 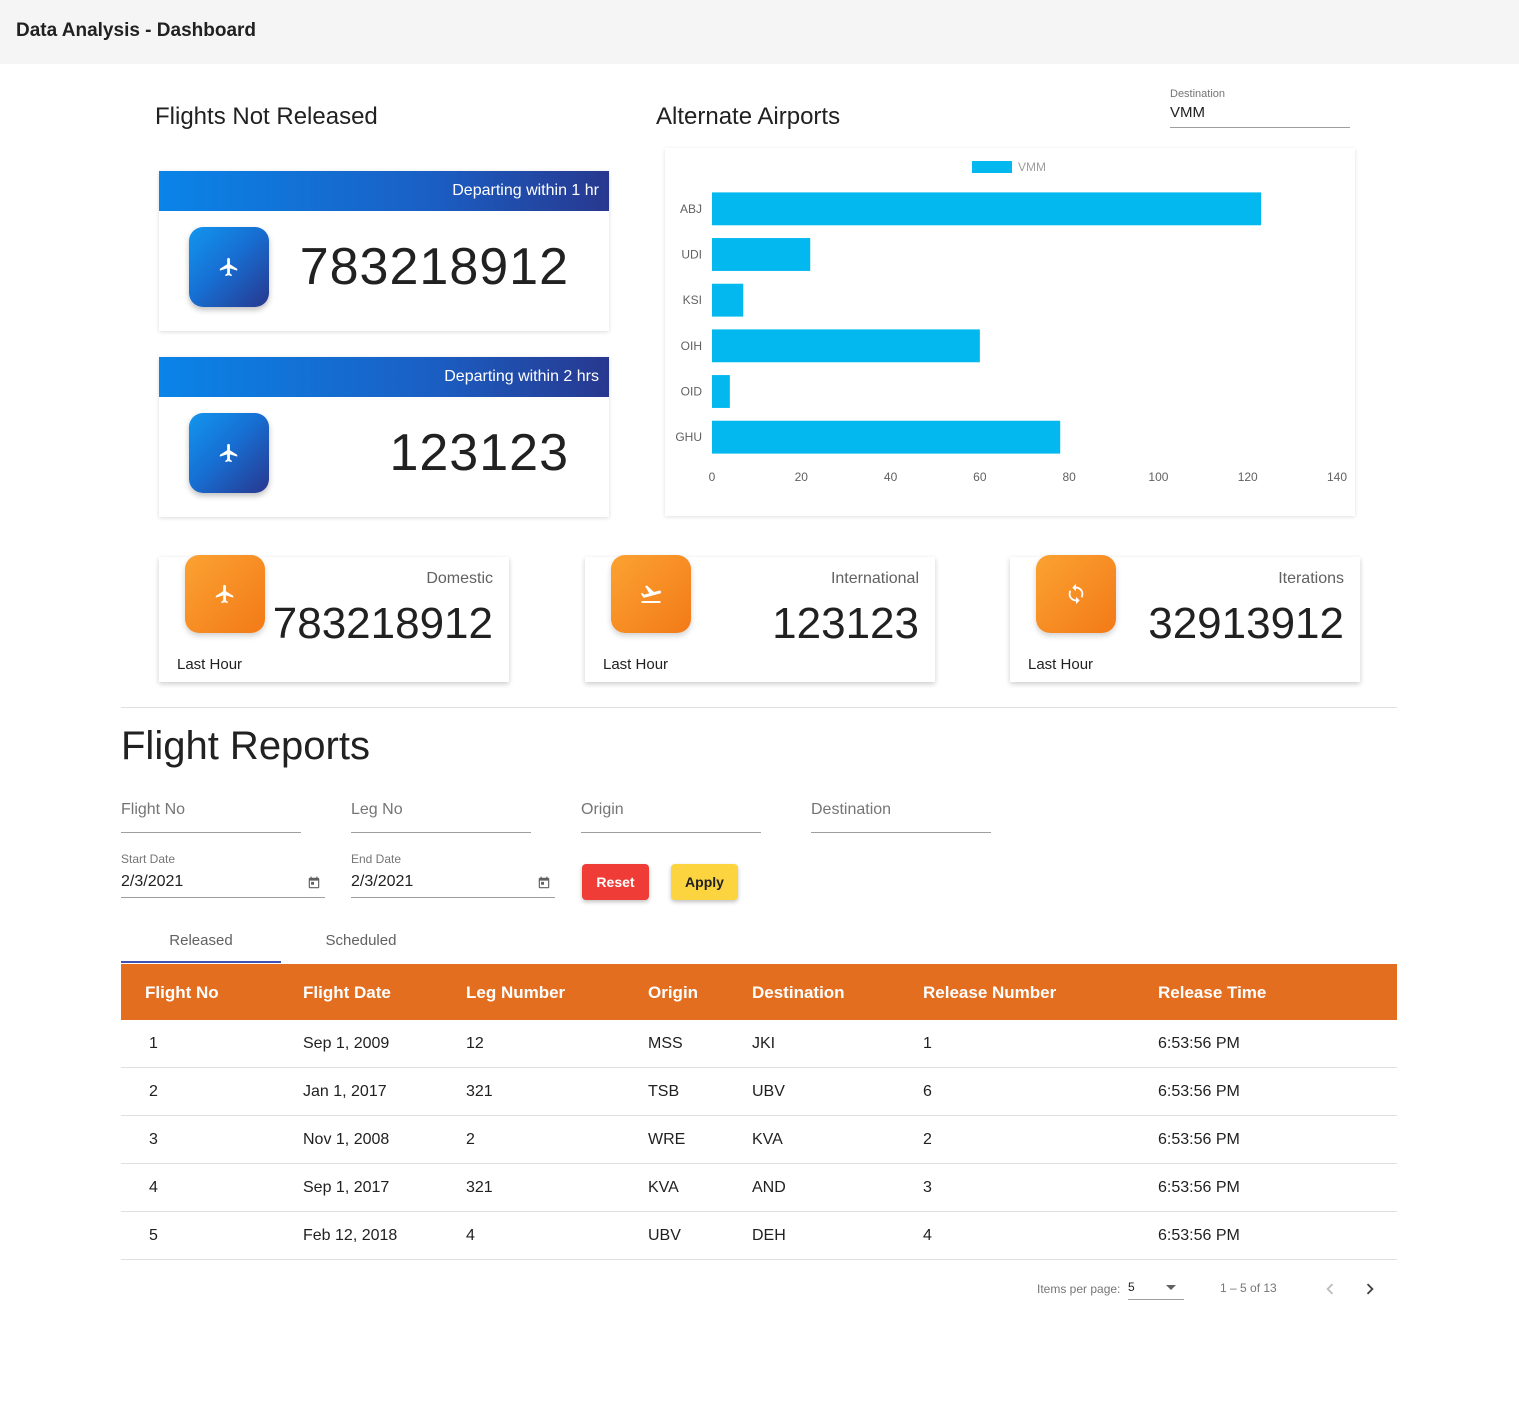 What do you see at coordinates (665, 1043) in the screenshot?
I see `table-cell: MSS` at bounding box center [665, 1043].